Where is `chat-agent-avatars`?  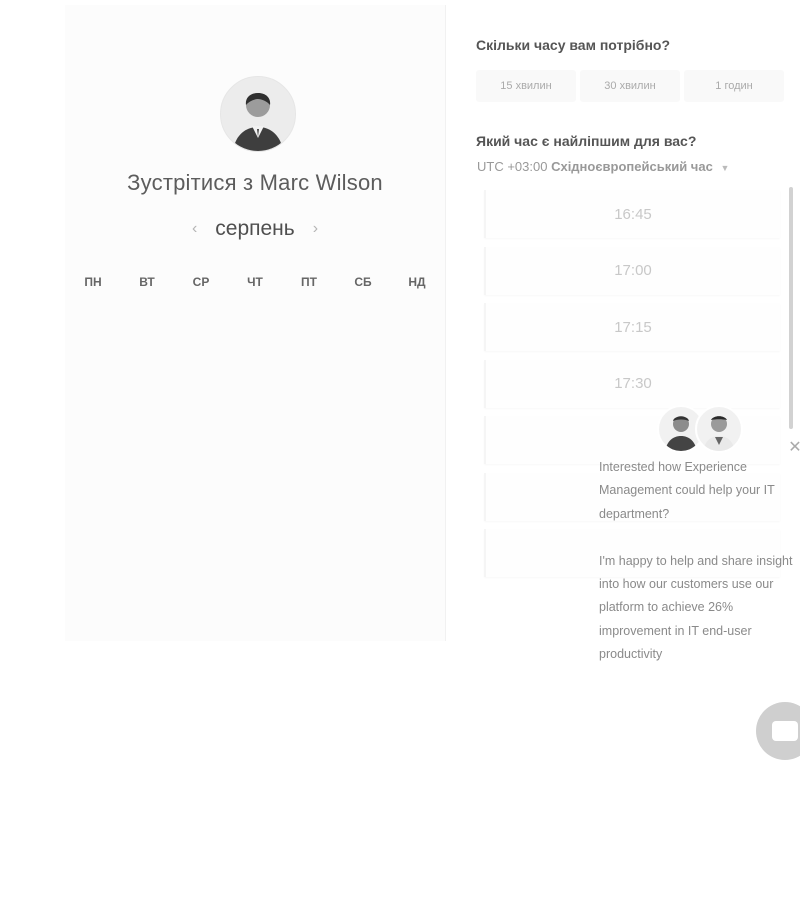
chat-agent-avatars is located at coordinates (700, 430).